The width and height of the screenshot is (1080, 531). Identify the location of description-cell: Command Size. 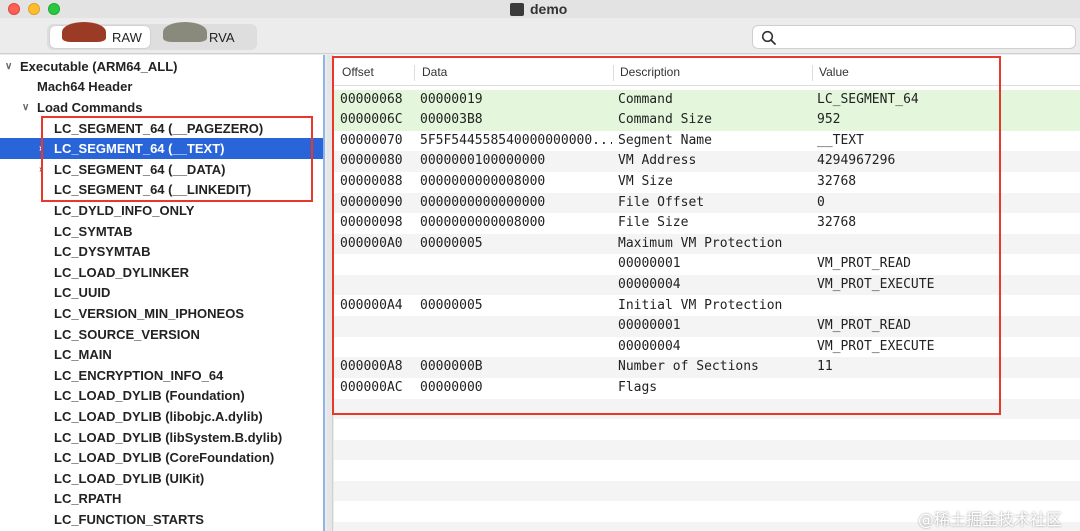
(665, 120).